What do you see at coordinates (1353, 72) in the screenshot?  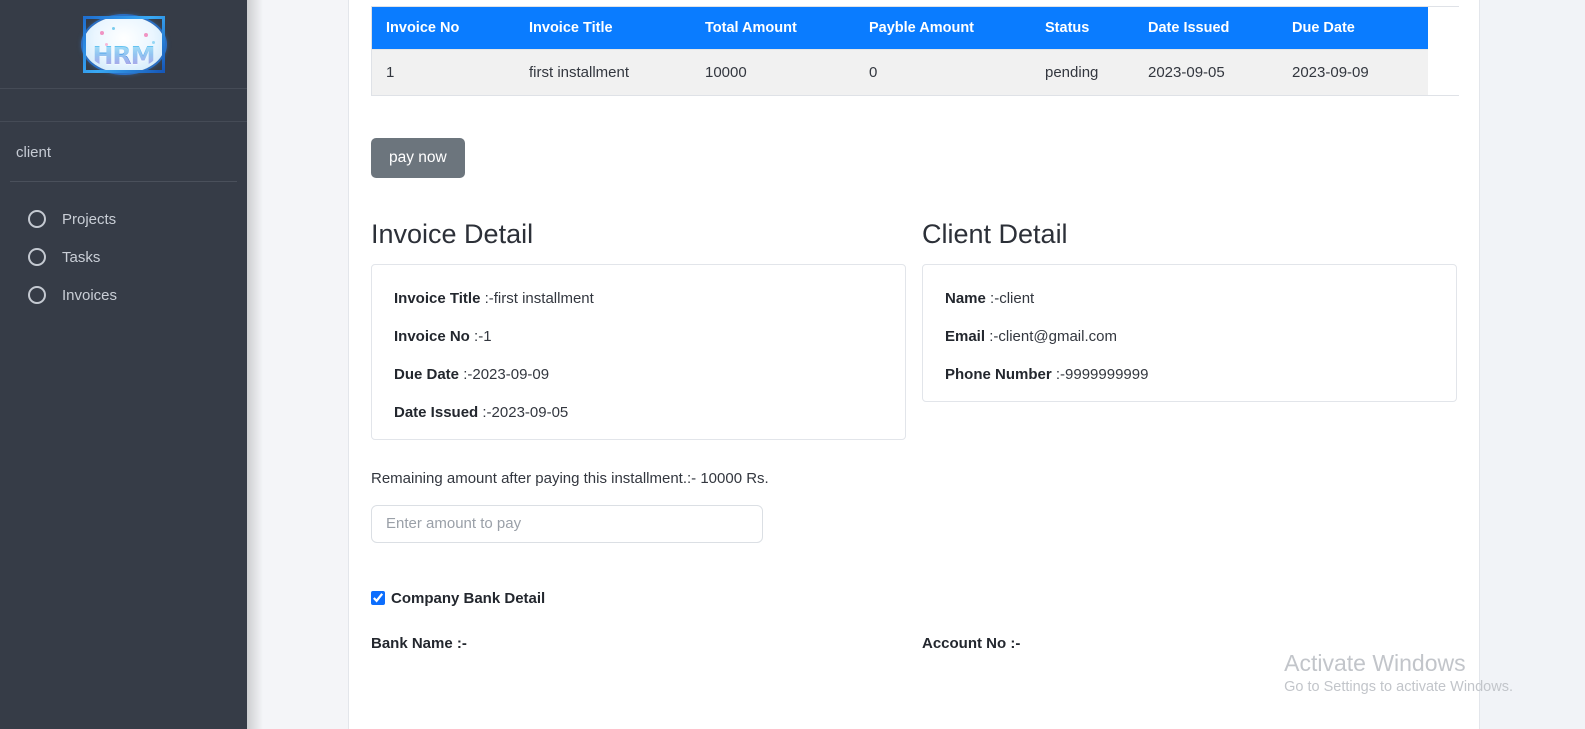 I see `cell-due-date: 2023-09-09` at bounding box center [1353, 72].